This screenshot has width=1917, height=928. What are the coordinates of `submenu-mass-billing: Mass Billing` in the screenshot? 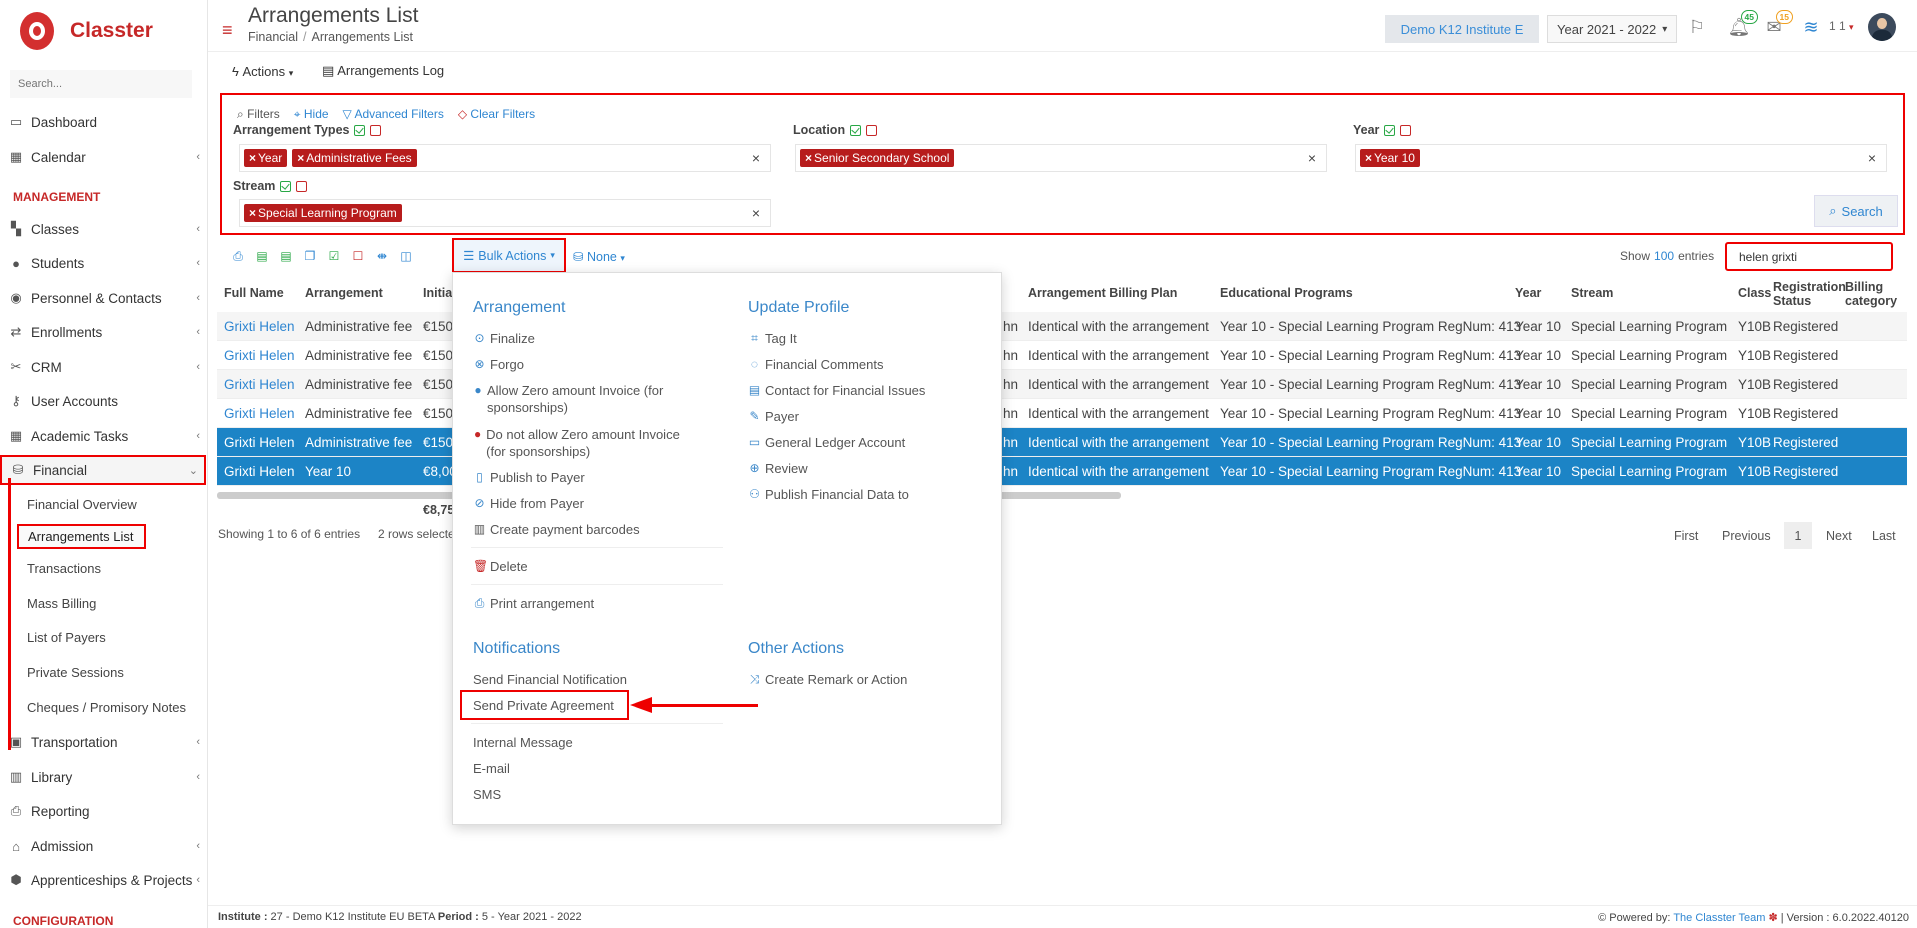 It's located at (61, 603).